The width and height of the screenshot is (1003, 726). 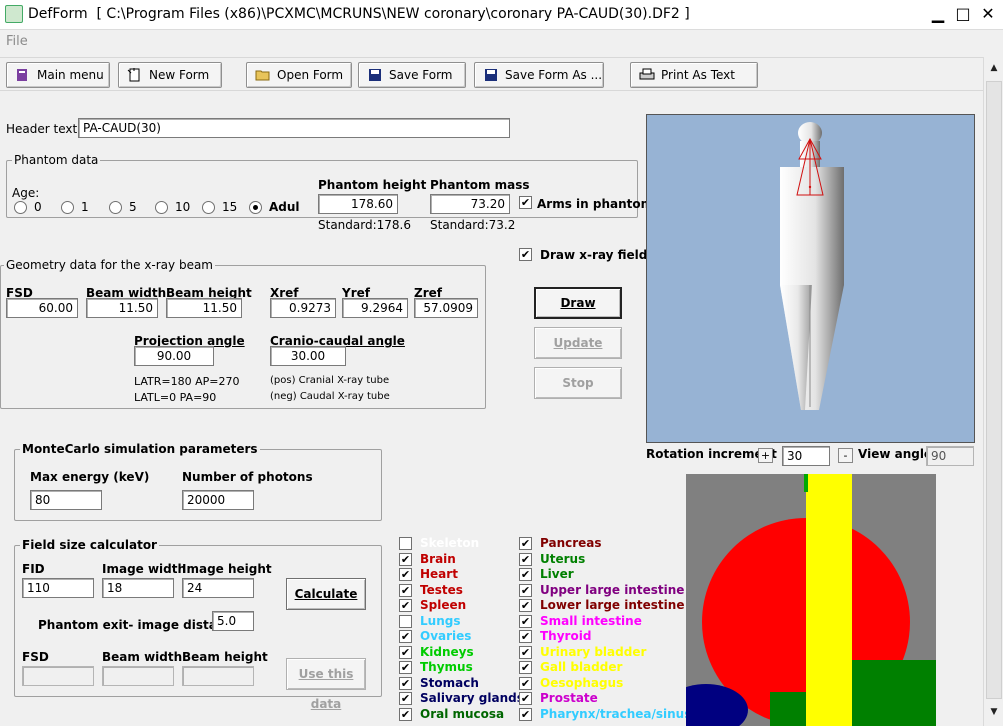 I want to click on slice-view, so click(x=811, y=600).